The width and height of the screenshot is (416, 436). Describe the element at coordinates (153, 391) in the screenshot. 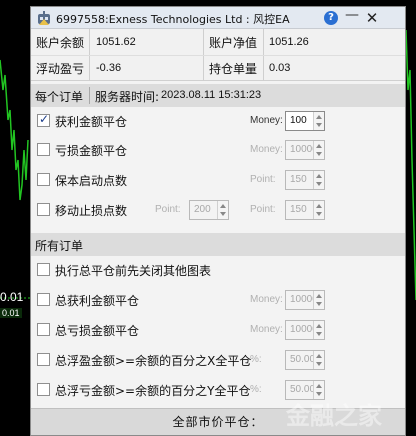

I see `floating-loss-percent-label: 总浮亏金额>=余额的百分之Y全平仓` at that location.